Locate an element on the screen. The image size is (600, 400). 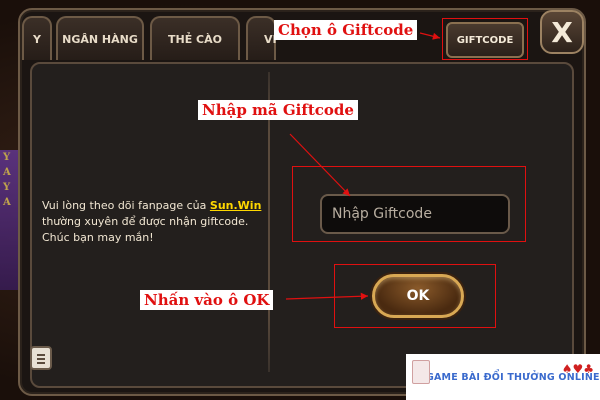
watermark: GAME BÀI ĐỔI THƯỞNG ONLINE ♠♥♣ is located at coordinates (503, 377).